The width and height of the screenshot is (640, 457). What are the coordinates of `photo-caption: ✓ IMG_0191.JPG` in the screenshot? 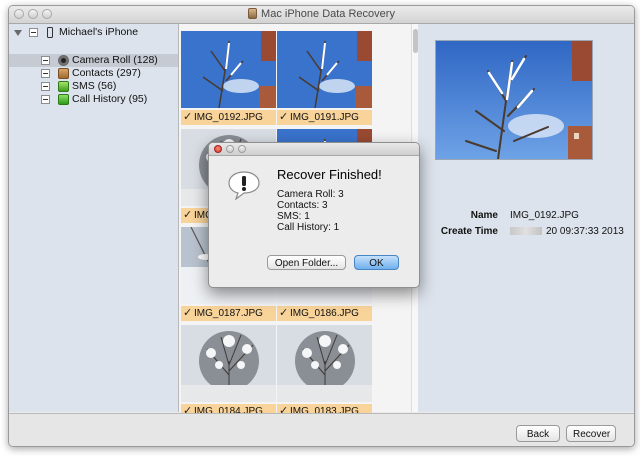 It's located at (324, 117).